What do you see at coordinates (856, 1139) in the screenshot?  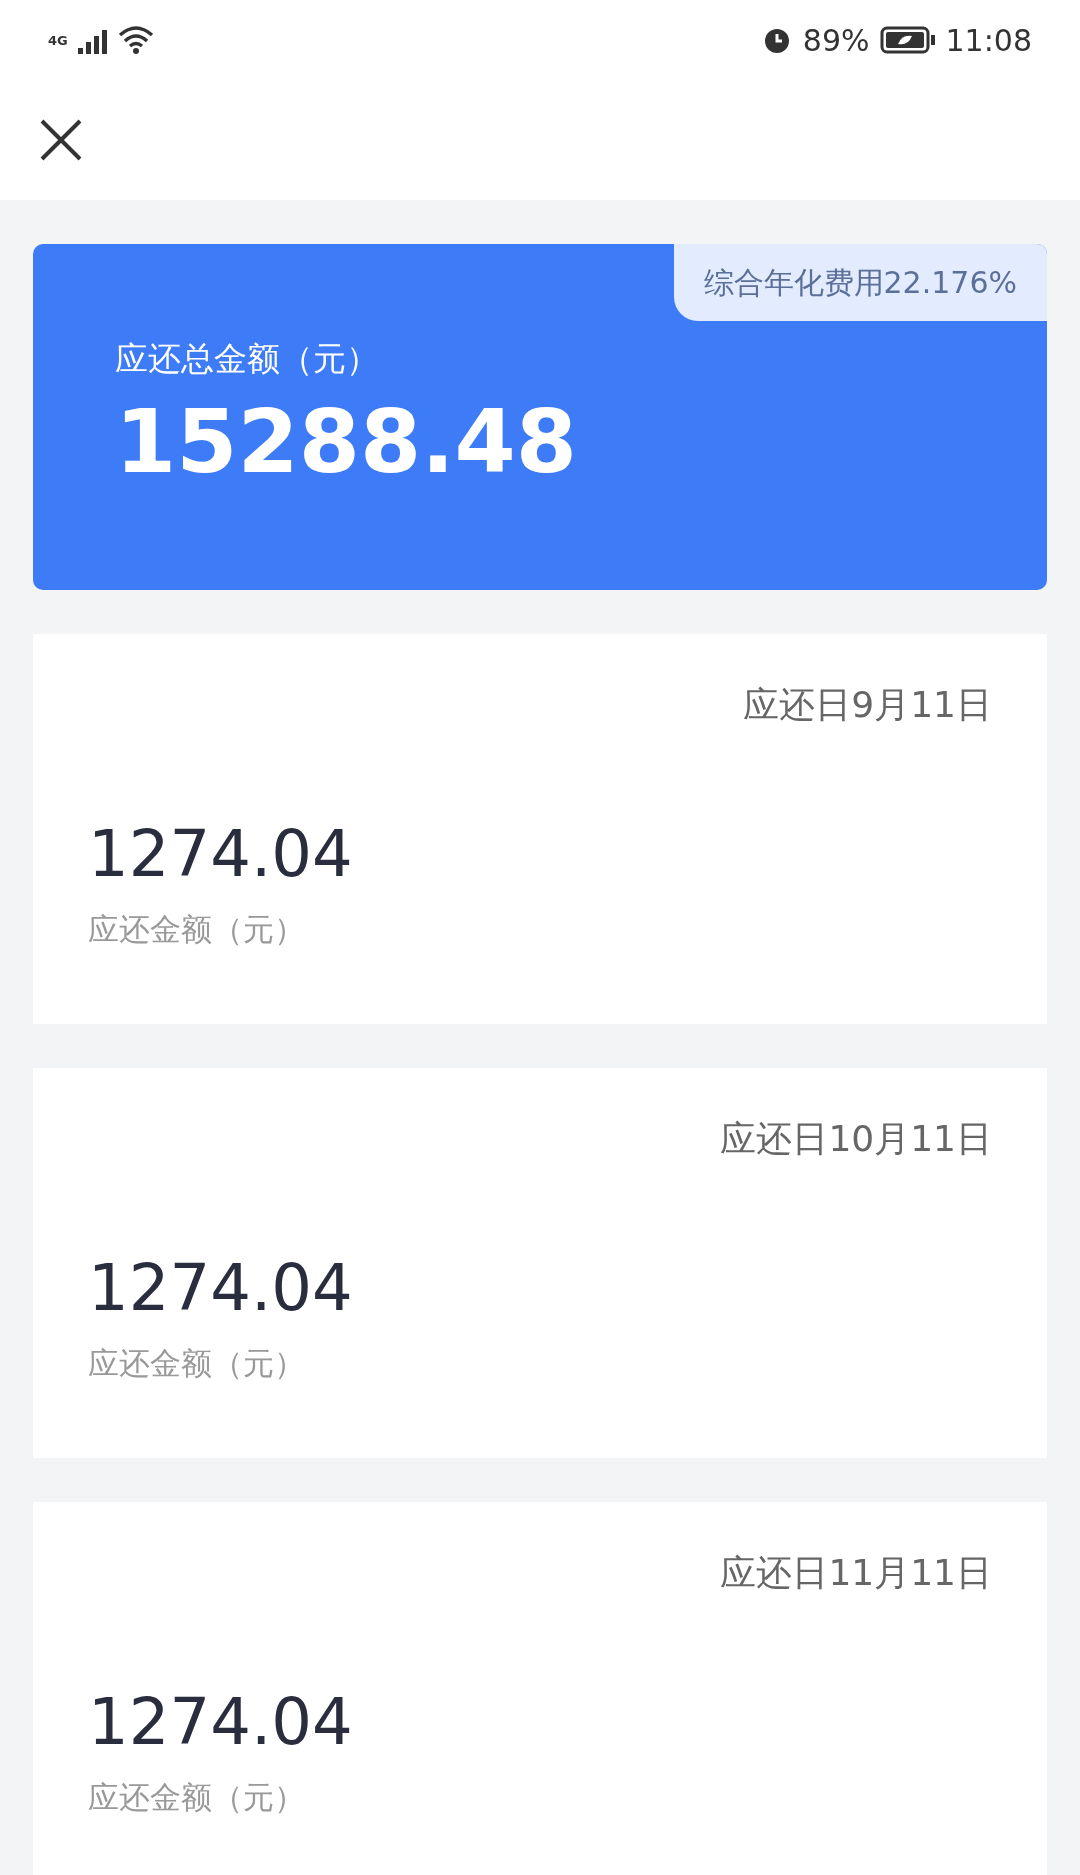 I see `due-date: 应还日10月11日` at bounding box center [856, 1139].